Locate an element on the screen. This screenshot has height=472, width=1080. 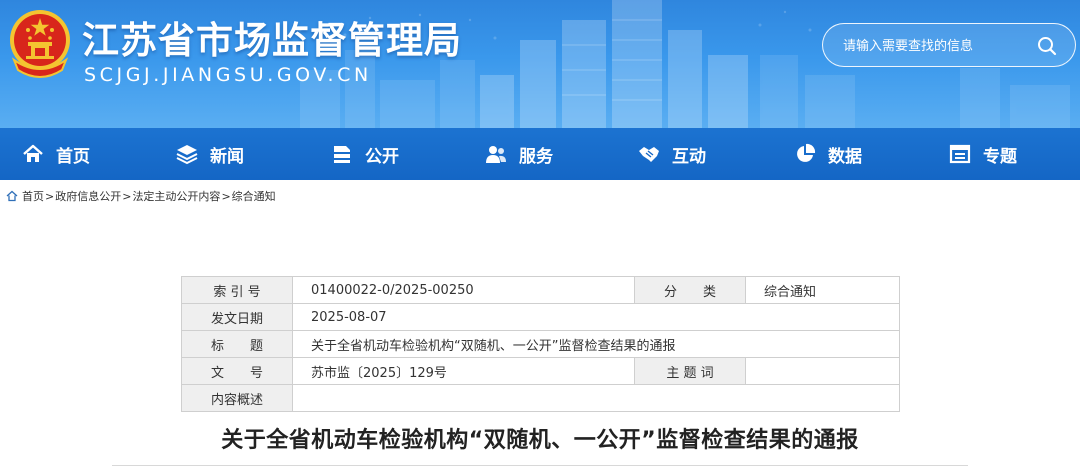
table-row: 内容概述 is located at coordinates (540, 398).